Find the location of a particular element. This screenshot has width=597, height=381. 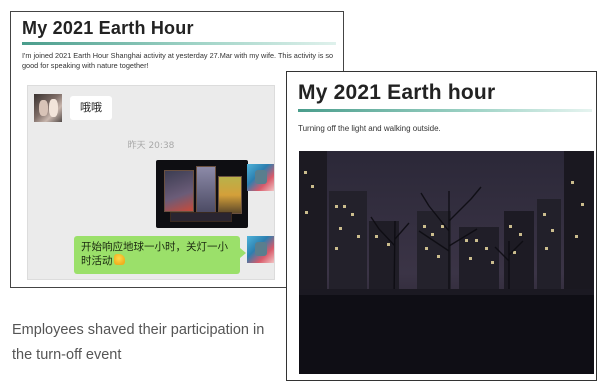

thumbs-up-emoji-icon is located at coordinates (119, 259).